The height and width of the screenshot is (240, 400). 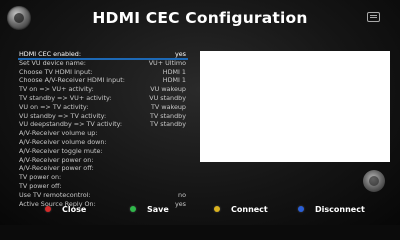 I want to click on setting-label: A/V-Receiver volume down:, so click(x=63, y=141).